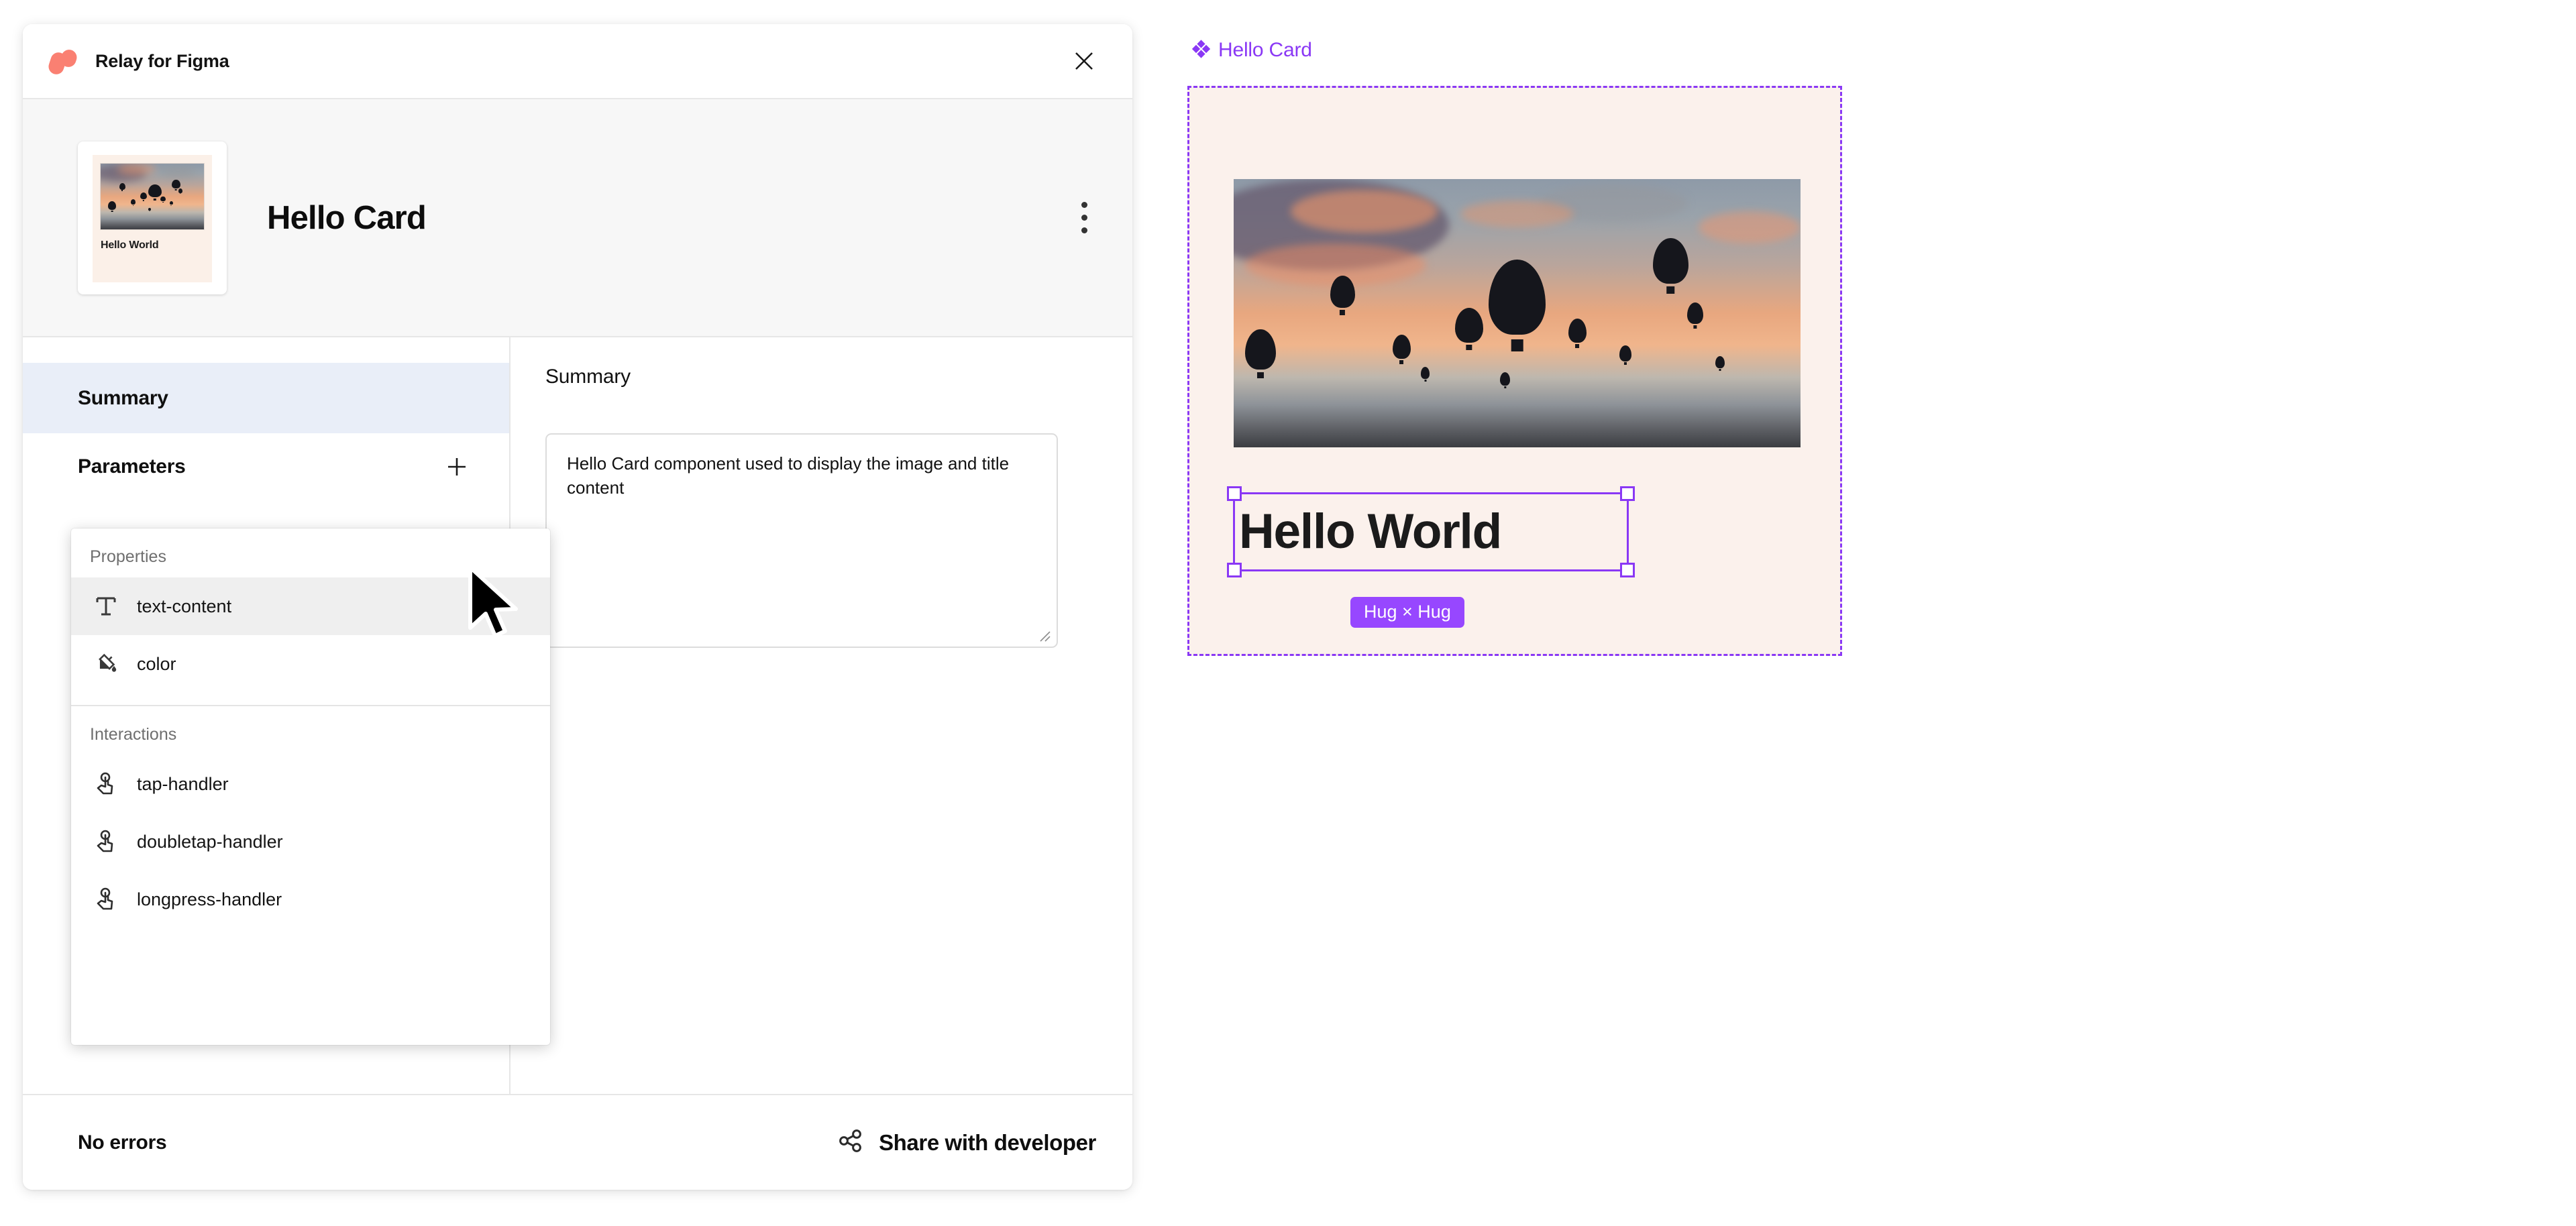  I want to click on dropdown-item-text-content: text-content, so click(310, 606).